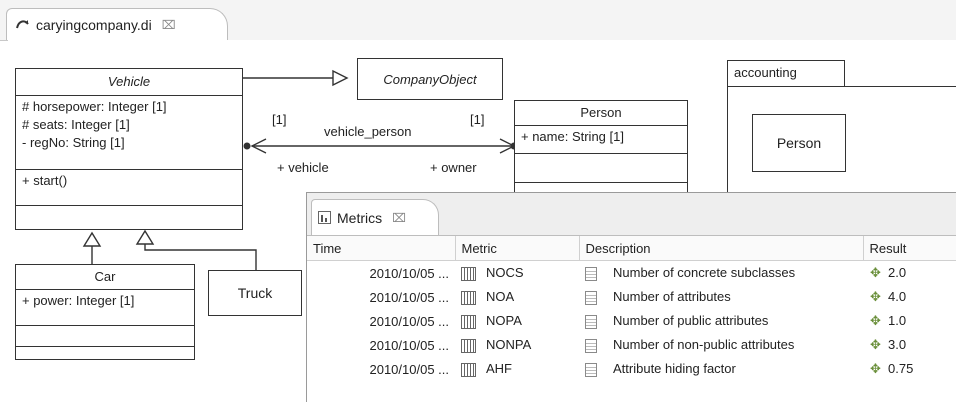  Describe the element at coordinates (105, 277) in the screenshot. I see `class-name: Car` at that location.